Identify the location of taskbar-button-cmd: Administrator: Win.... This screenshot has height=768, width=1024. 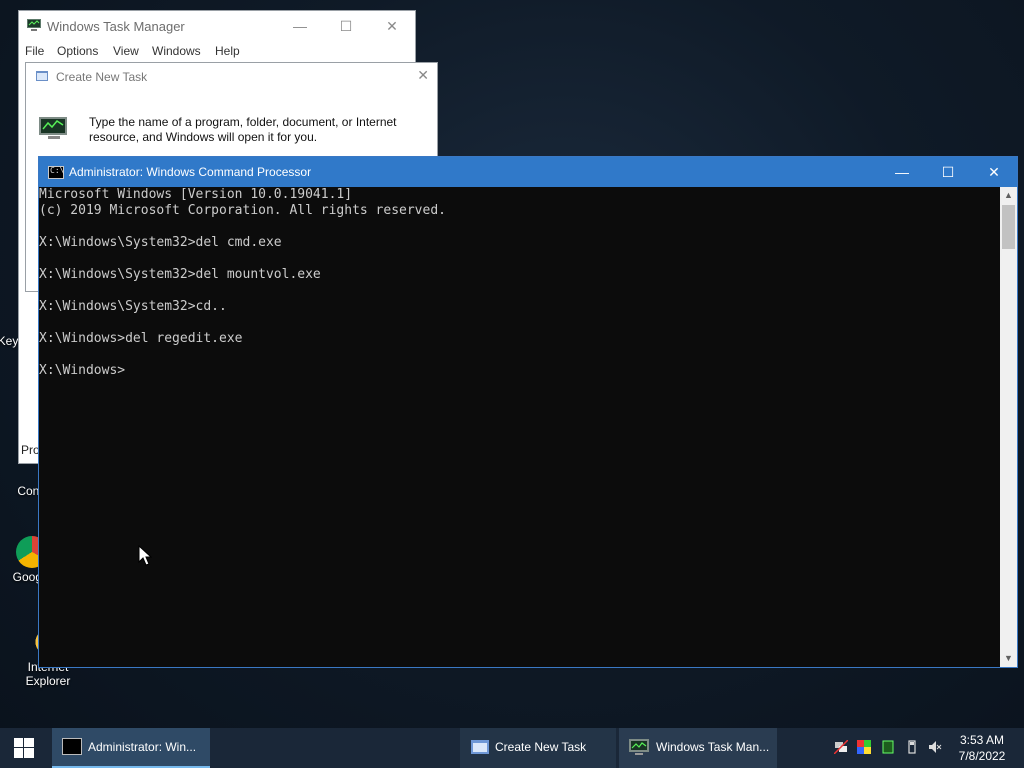
(131, 748).